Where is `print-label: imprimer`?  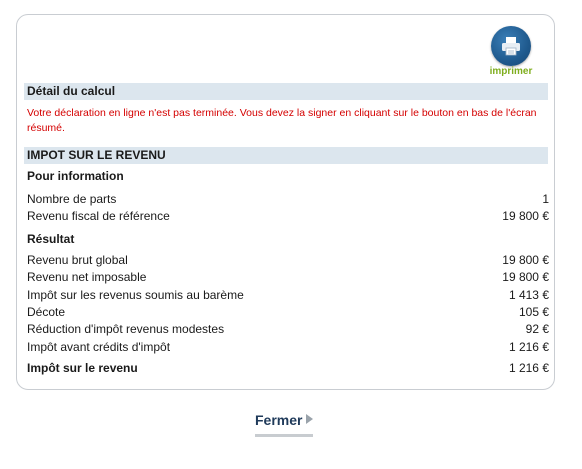 print-label: imprimer is located at coordinates (511, 71).